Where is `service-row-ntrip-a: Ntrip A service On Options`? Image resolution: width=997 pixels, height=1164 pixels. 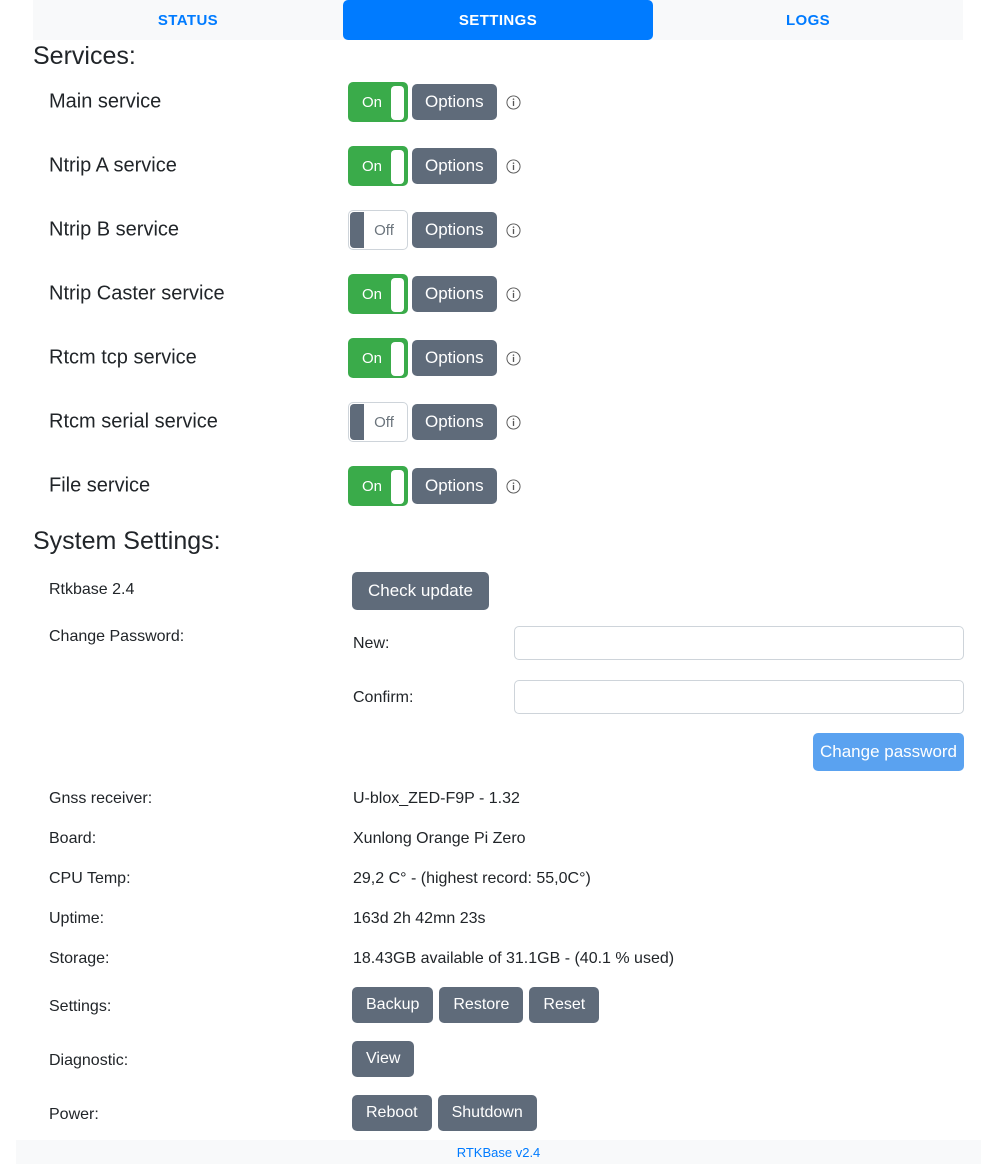
service-row-ntrip-a: Ntrip A service On Options is located at coordinates (498, 166).